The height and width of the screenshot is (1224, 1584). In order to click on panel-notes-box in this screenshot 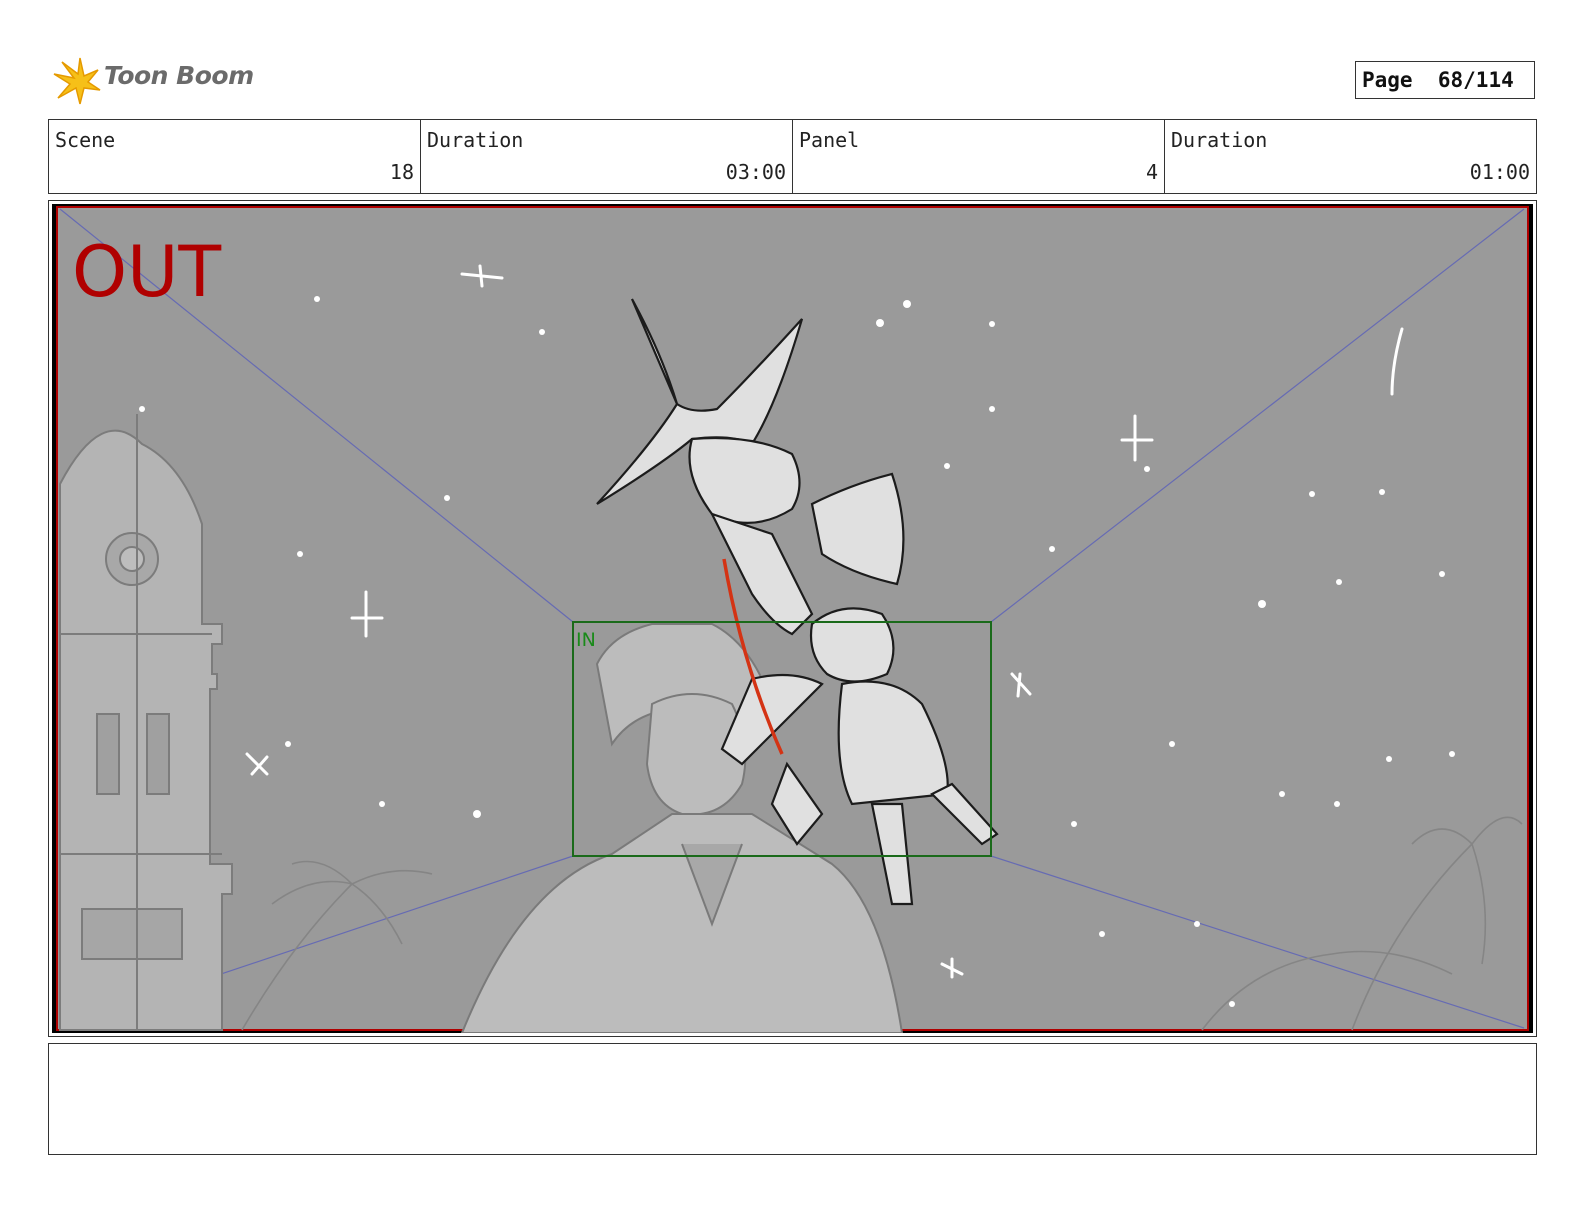, I will do `click(792, 1099)`.